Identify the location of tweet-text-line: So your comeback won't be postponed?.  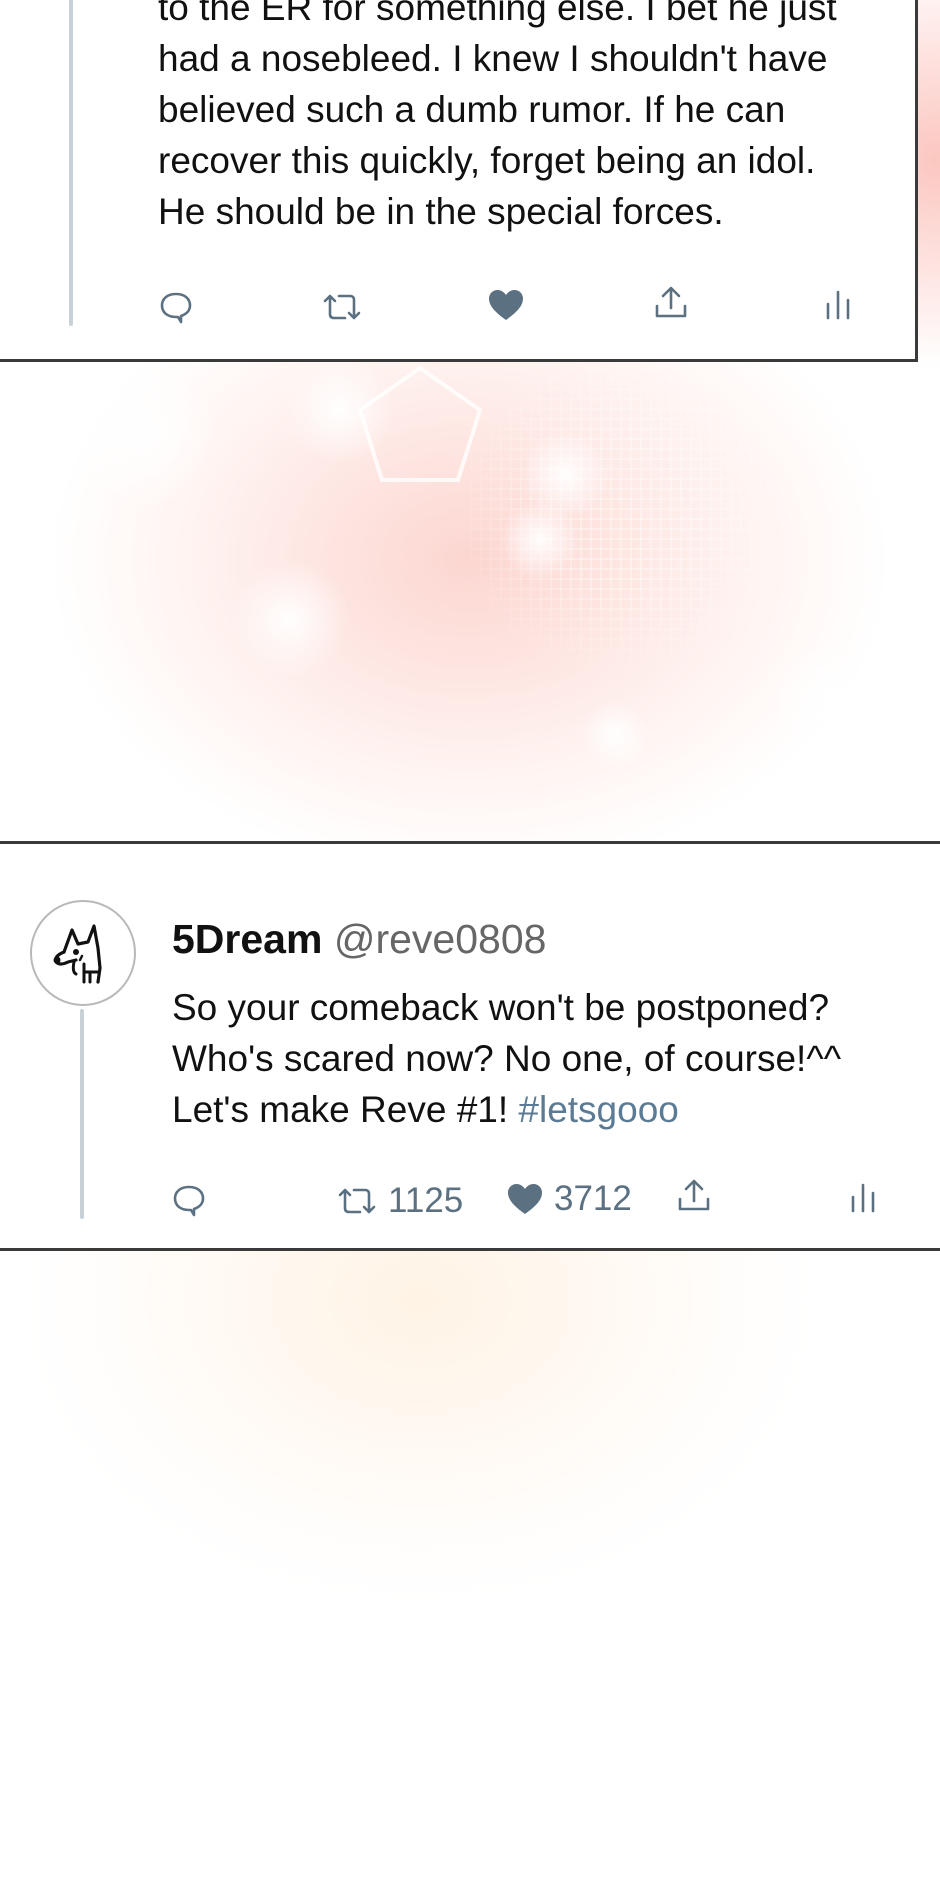
(501, 1007).